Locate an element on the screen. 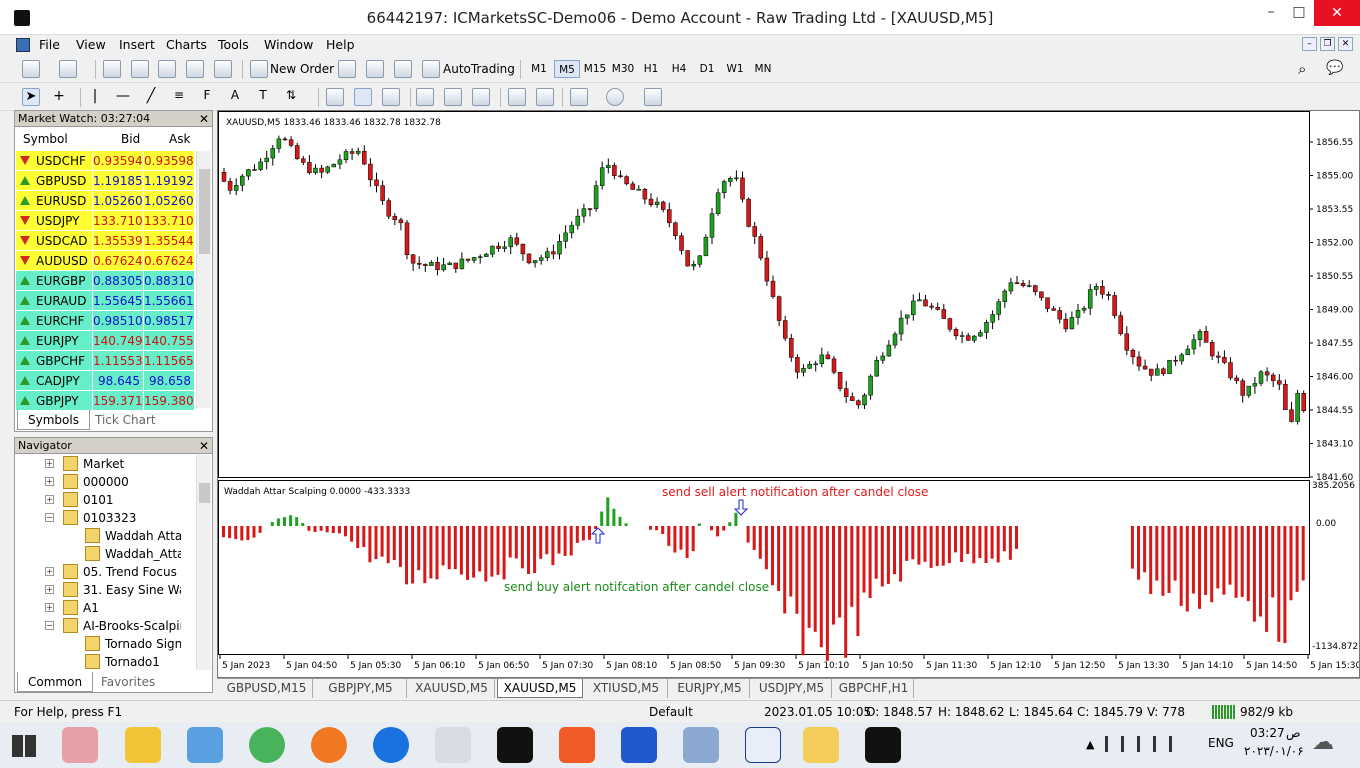 The width and height of the screenshot is (1360, 768). horizontal-line-icon: — is located at coordinates (123, 97).